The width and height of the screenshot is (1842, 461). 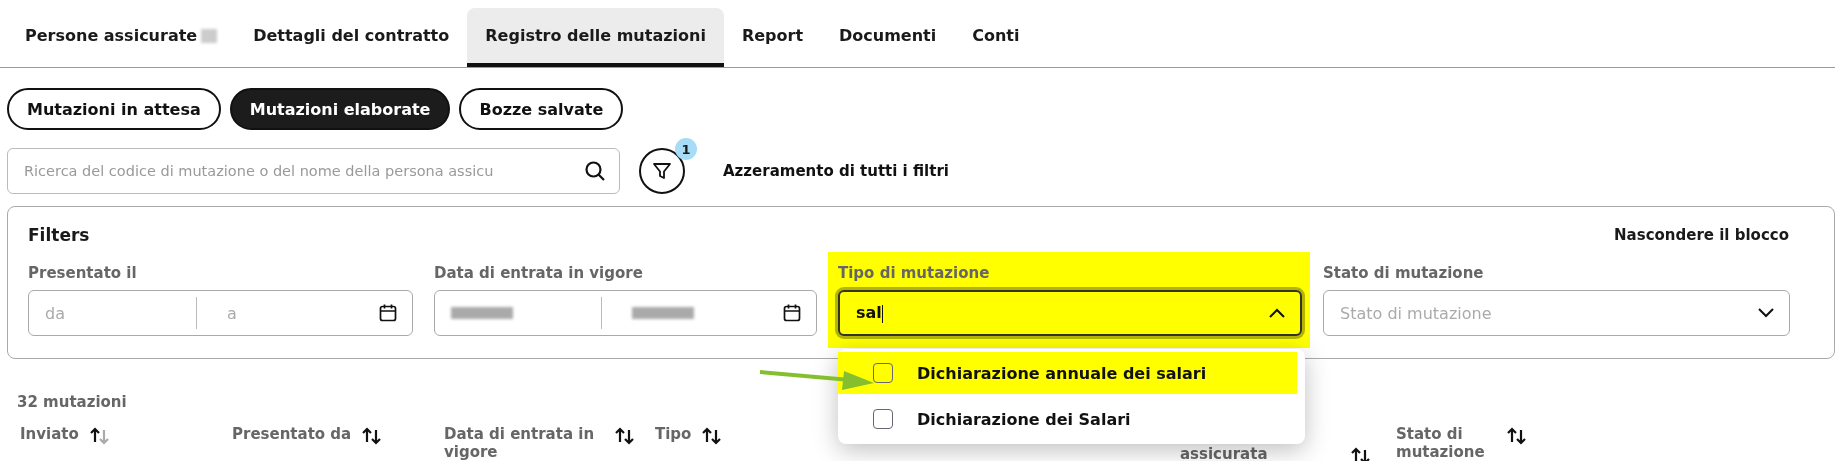 I want to click on search-field: Ricerca del codice di mutazione o del nome della persona assicu, so click(x=313, y=171).